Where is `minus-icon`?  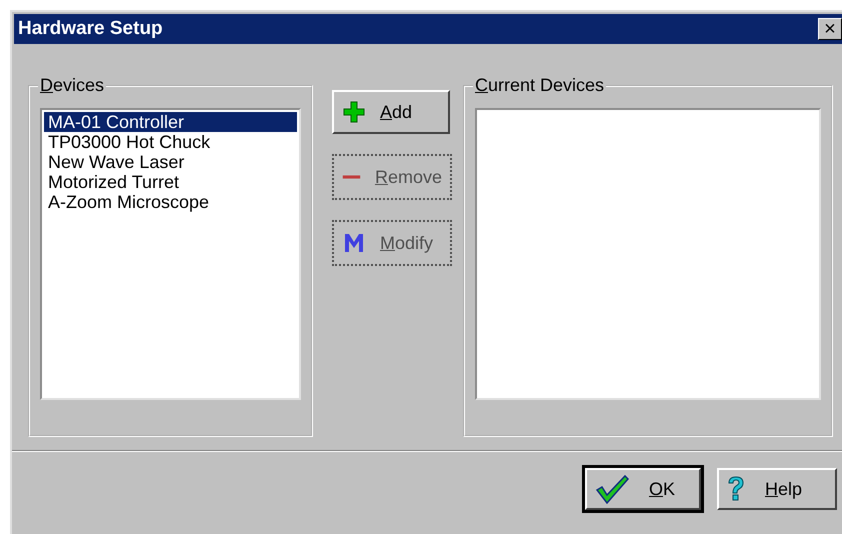 minus-icon is located at coordinates (351, 177).